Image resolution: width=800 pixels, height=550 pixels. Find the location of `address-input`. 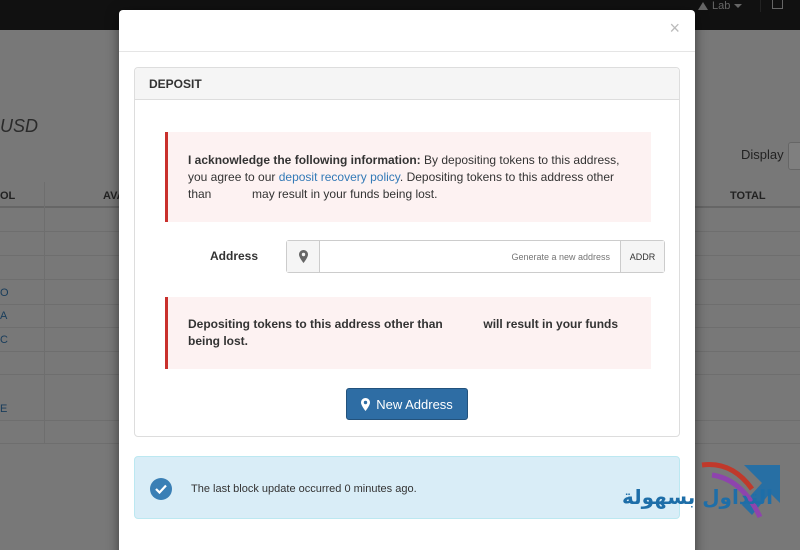

address-input is located at coordinates (470, 256).